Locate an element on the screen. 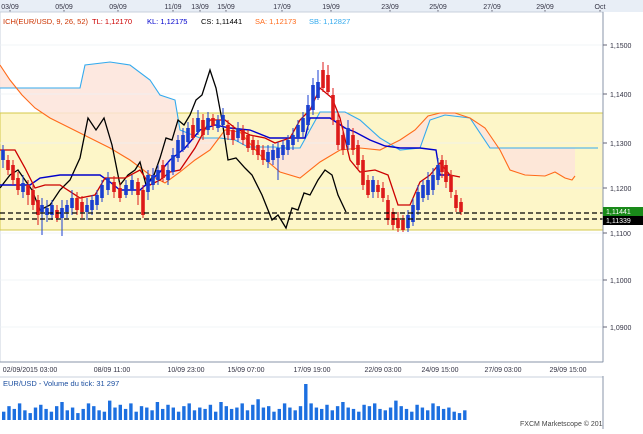  price-tags: 1,11441 1,11339 is located at coordinates (623, 216).